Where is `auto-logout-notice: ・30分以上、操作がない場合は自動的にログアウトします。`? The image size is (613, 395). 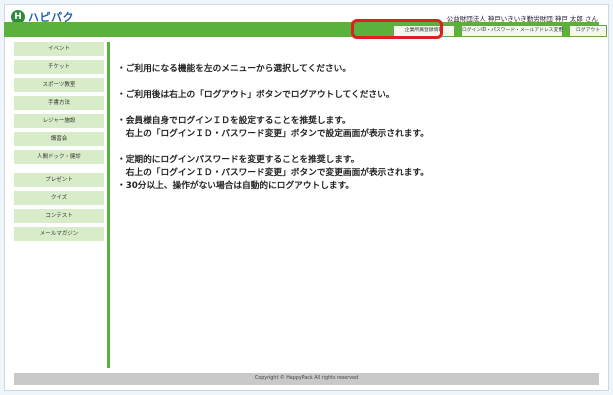 auto-logout-notice: ・30分以上、操作がない場合は自動的にログアウトします。 is located at coordinates (236, 186).